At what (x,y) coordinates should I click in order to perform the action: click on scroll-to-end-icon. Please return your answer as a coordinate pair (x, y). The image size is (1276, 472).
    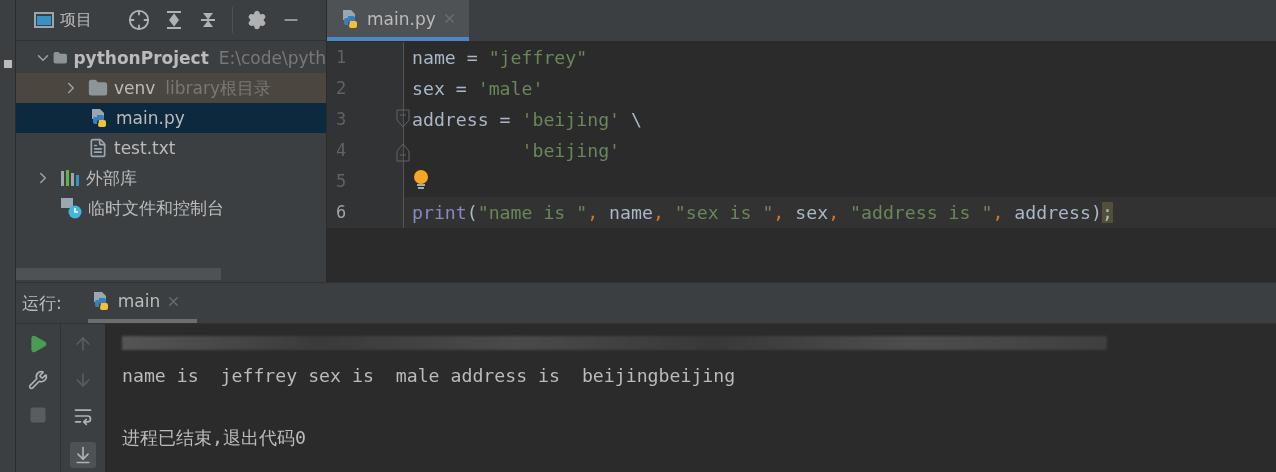
    Looking at the image, I should click on (83, 455).